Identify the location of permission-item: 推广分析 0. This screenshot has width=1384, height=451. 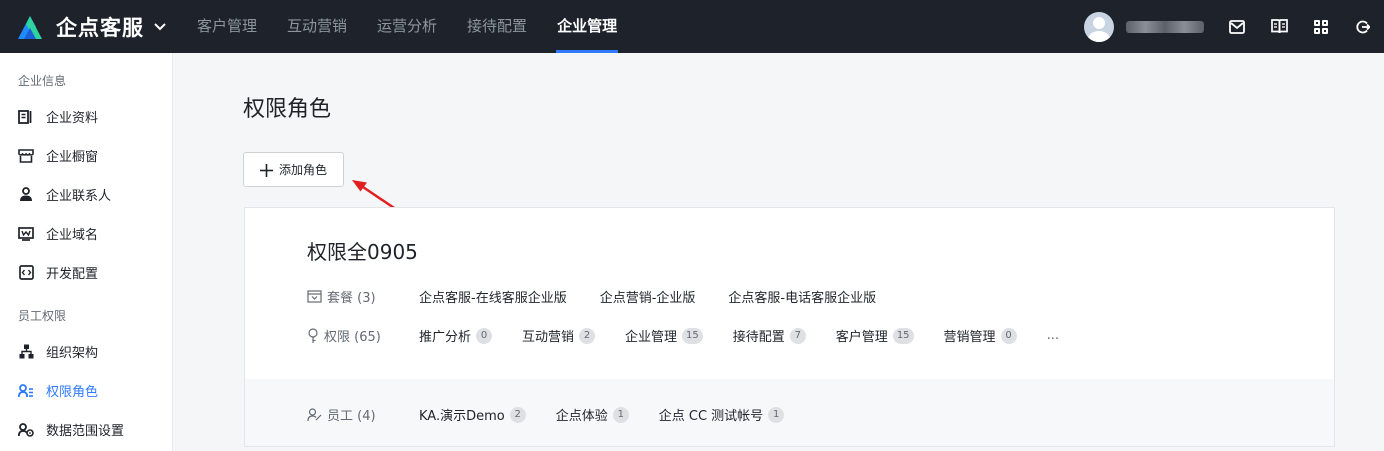
(456, 335).